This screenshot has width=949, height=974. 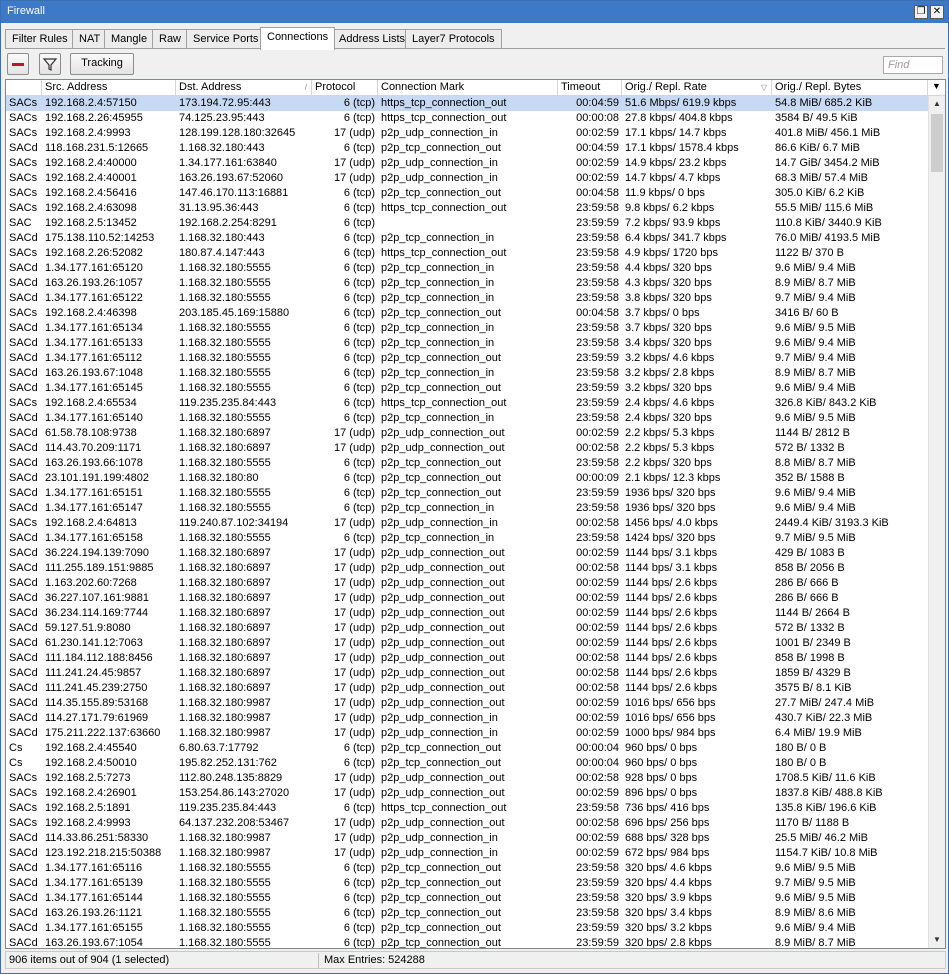 What do you see at coordinates (97, 703) in the screenshot?
I see `cell-src-address: 114.35.155.89:53168` at bounding box center [97, 703].